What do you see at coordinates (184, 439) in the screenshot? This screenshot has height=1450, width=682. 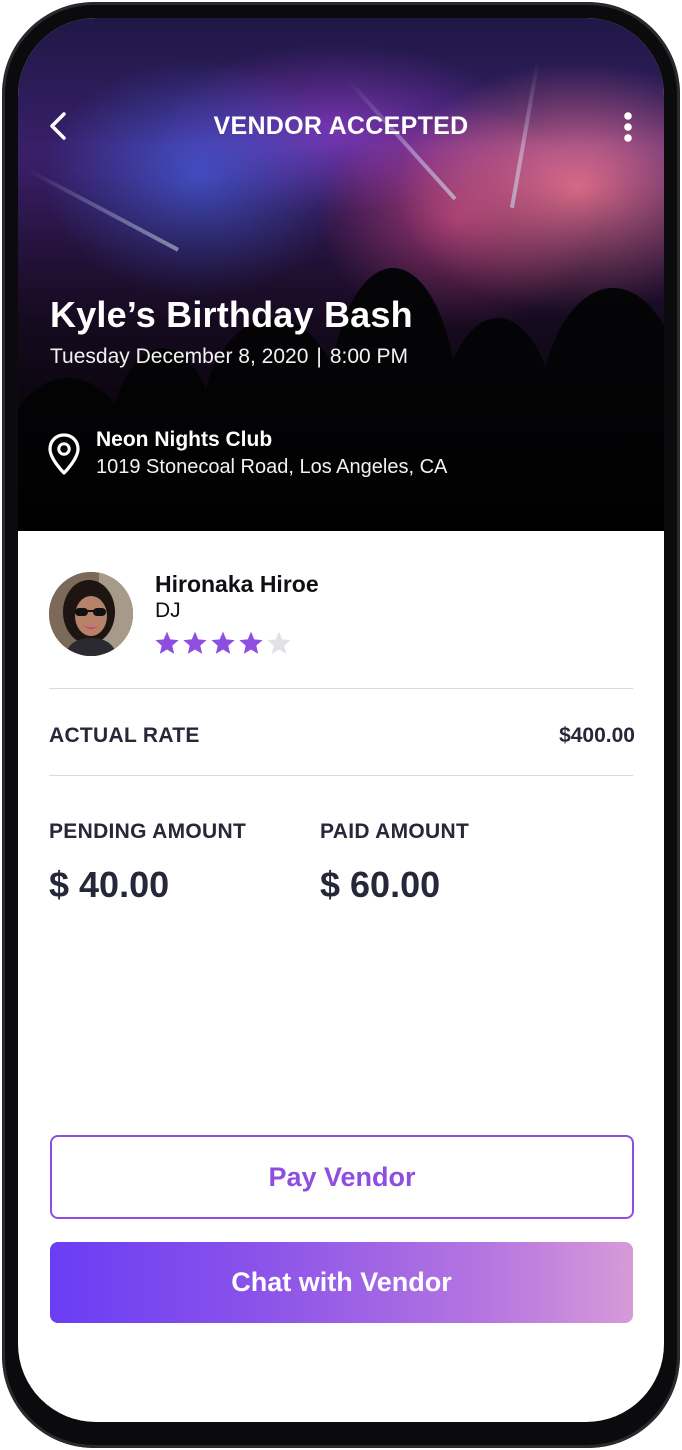 I see `venue-name: Neon Nights Club` at bounding box center [184, 439].